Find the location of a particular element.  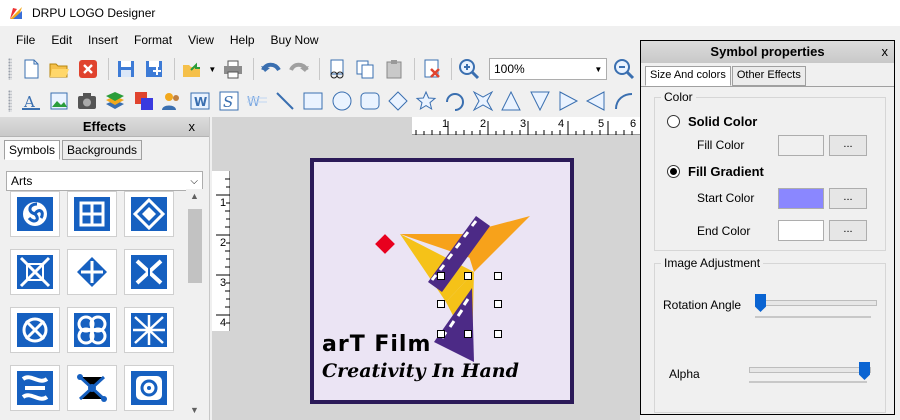

menu-help: Help is located at coordinates (242, 40).